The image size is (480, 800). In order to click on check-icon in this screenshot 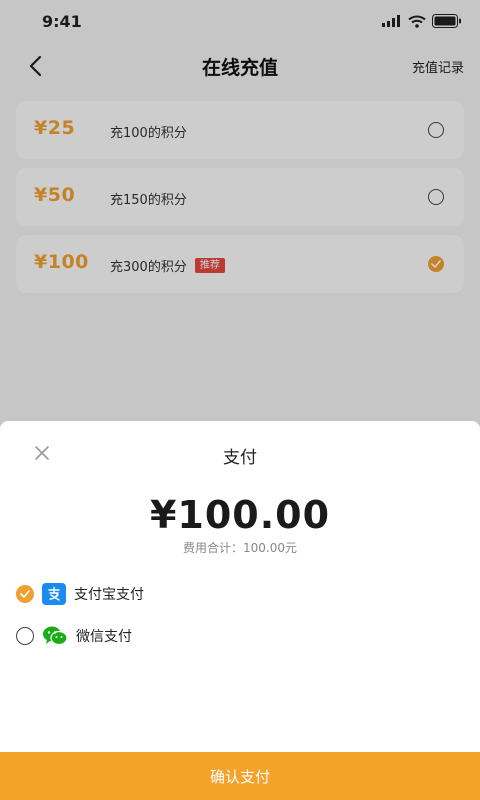, I will do `click(25, 594)`.